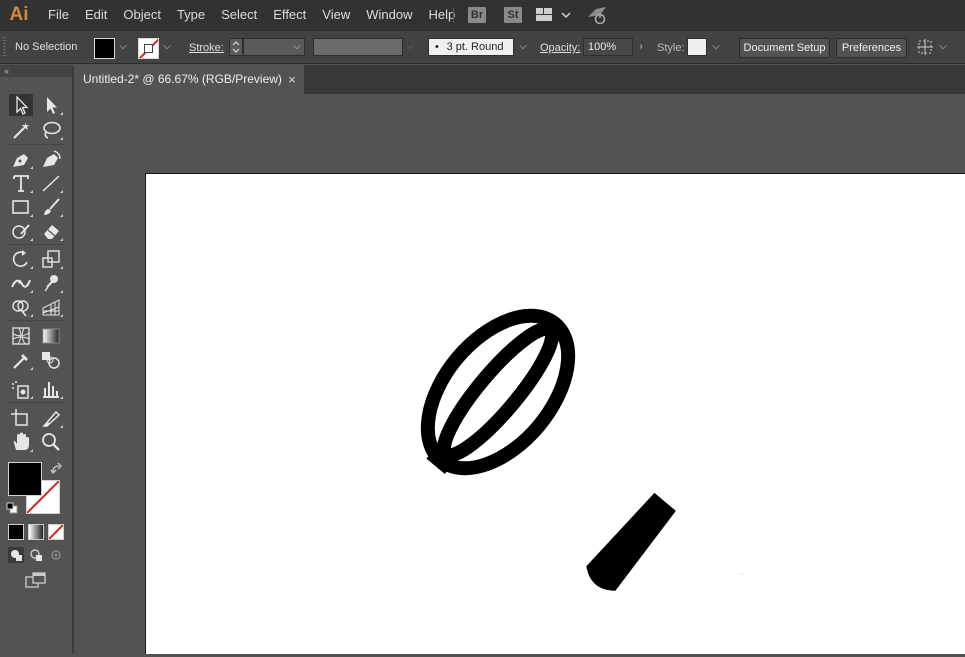 Image resolution: width=965 pixels, height=657 pixels. What do you see at coordinates (51, 360) in the screenshot?
I see `blend-tool` at bounding box center [51, 360].